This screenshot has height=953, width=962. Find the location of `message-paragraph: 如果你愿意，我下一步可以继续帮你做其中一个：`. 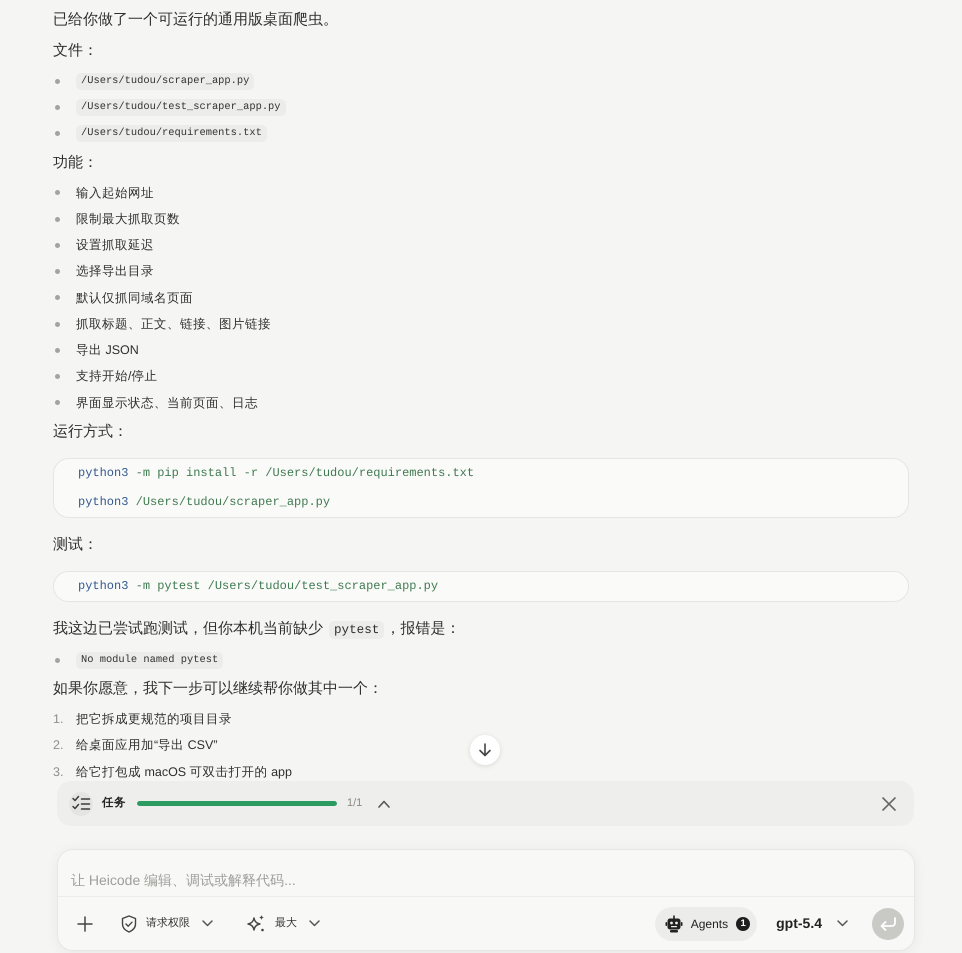

message-paragraph: 如果你愿意，我下一步可以继续帮你做其中一个： is located at coordinates (218, 689).